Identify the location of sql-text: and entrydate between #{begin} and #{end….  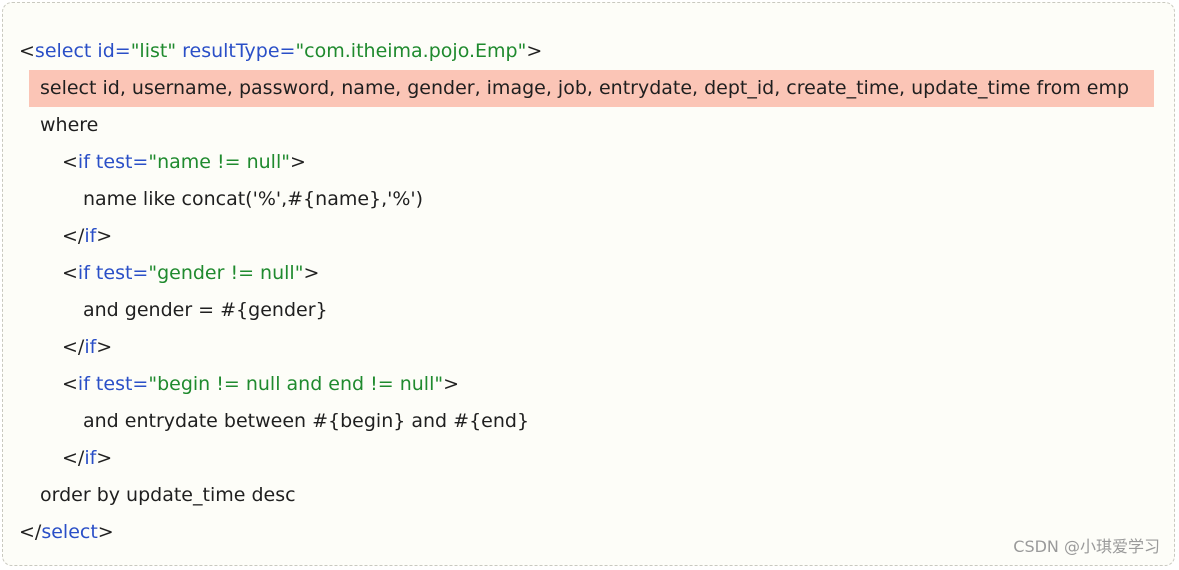
(306, 421).